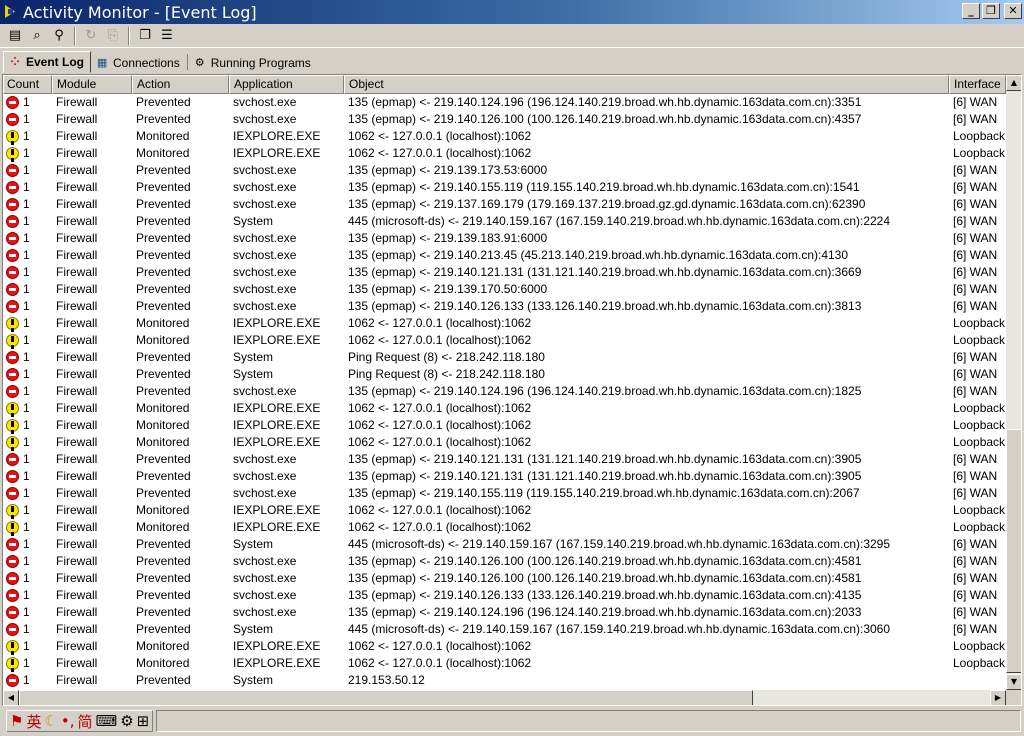  I want to click on ime-language-toggle: 英, so click(33, 721).